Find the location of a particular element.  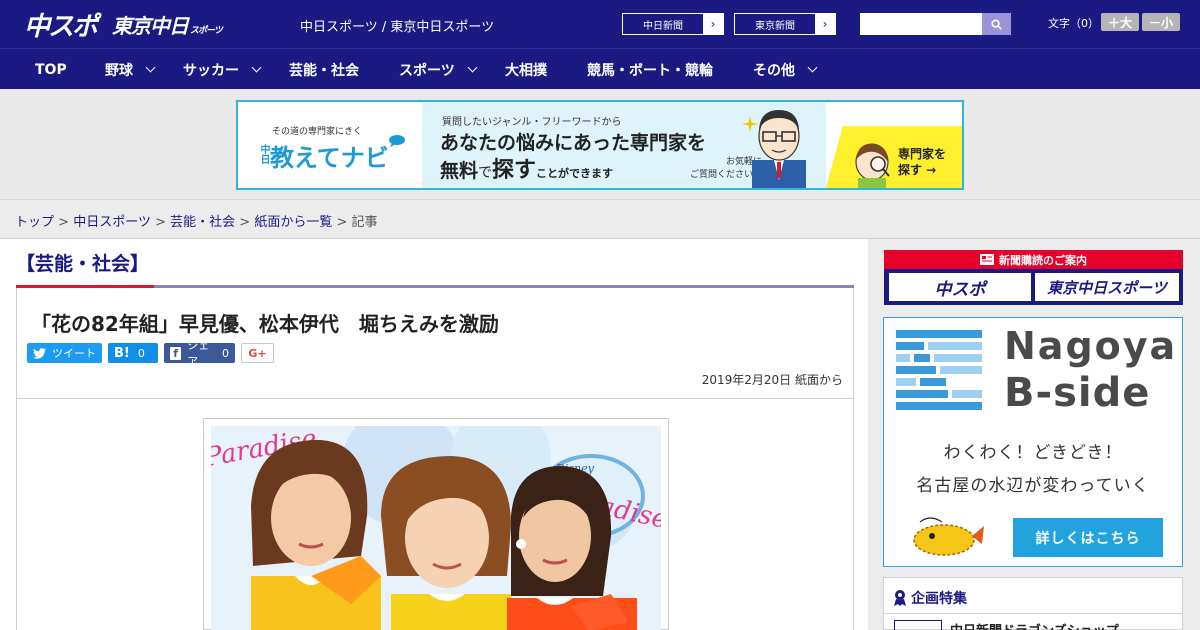

facebook-share-label: シェア is located at coordinates (198, 353).